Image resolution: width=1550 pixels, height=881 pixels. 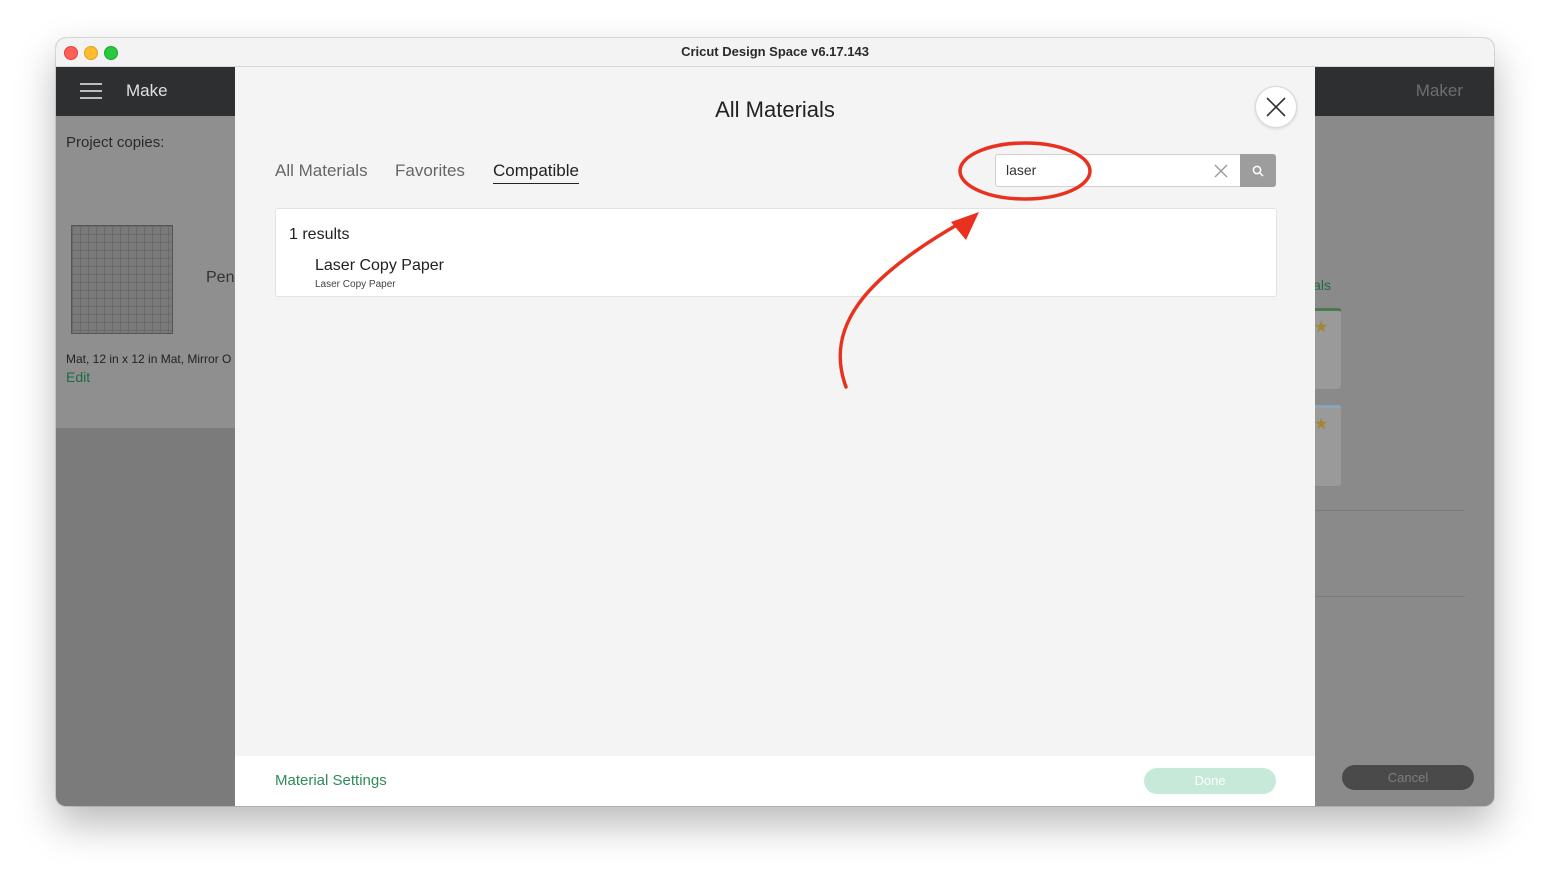 I want to click on edit-link: Edit, so click(x=78, y=377).